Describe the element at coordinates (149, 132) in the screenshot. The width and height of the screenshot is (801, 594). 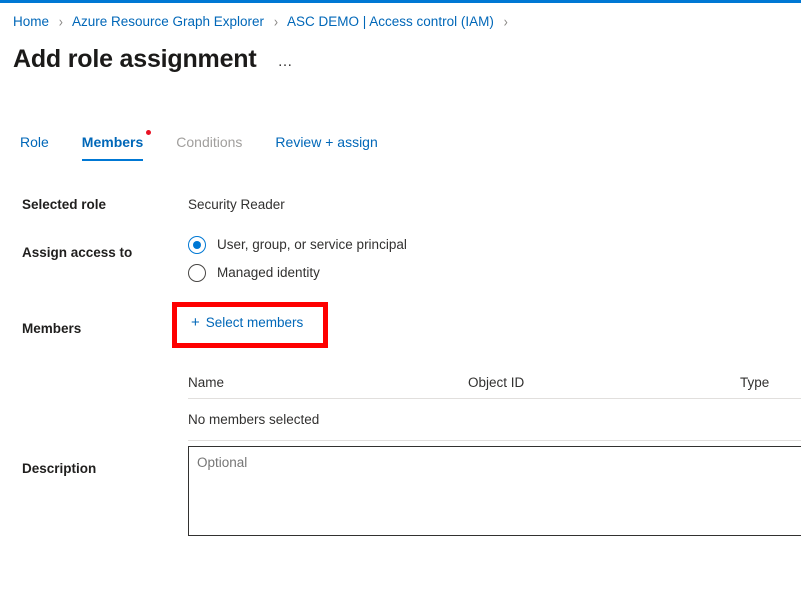
I see `required-indicator-dot-icon` at that location.